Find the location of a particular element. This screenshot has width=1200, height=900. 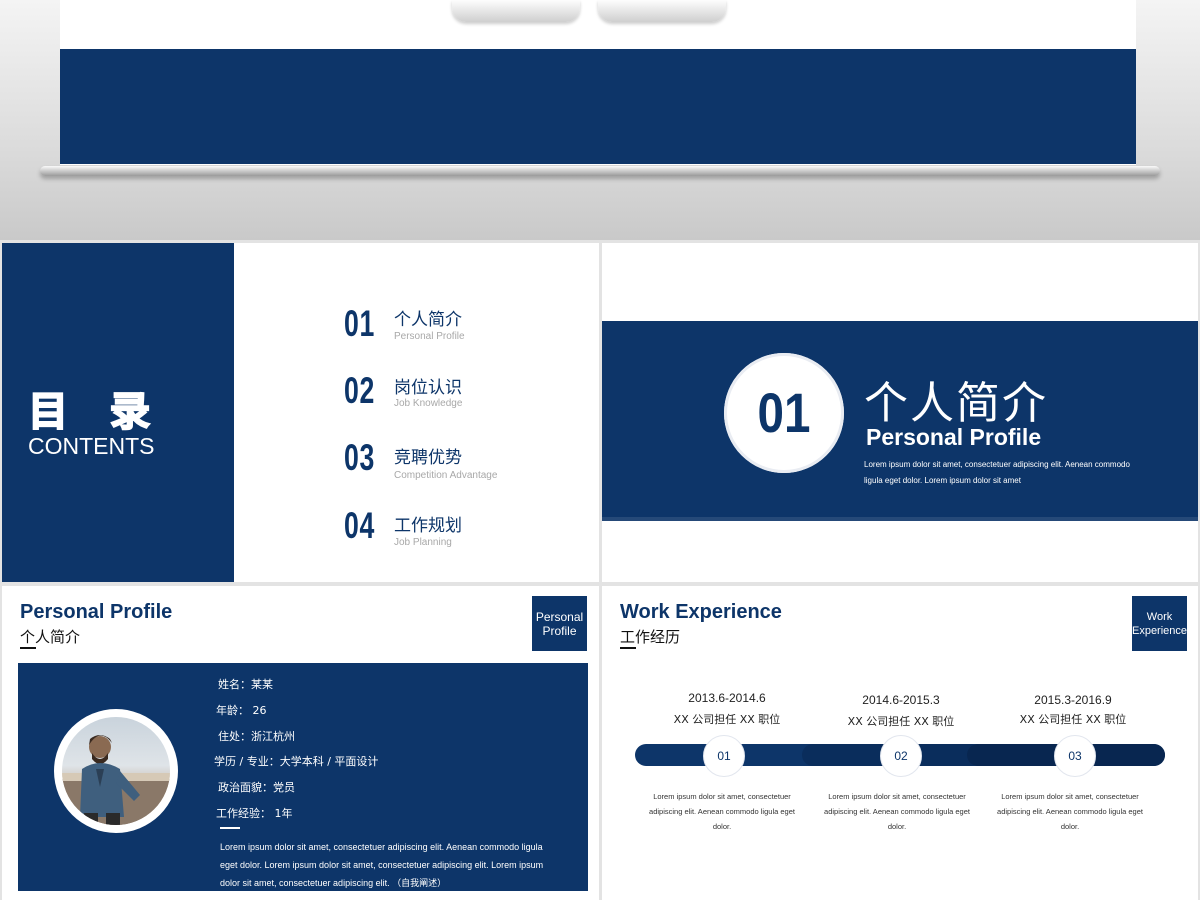

cover-shelf-rail is located at coordinates (600, 171).